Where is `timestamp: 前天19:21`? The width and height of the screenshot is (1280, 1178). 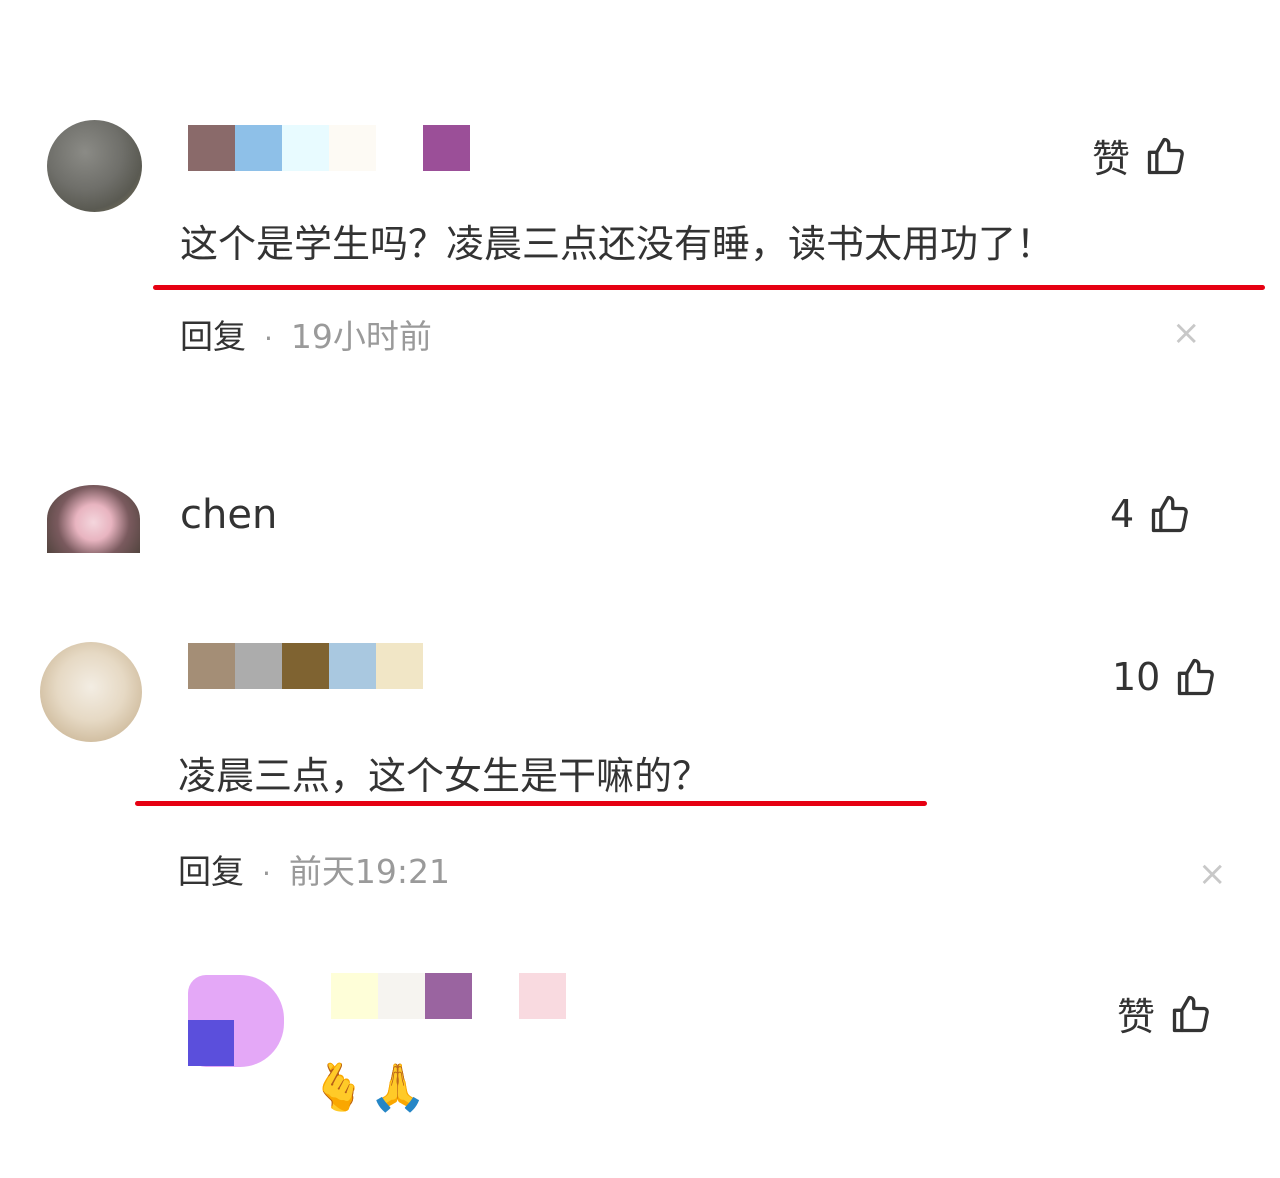 timestamp: 前天19:21 is located at coordinates (369, 871).